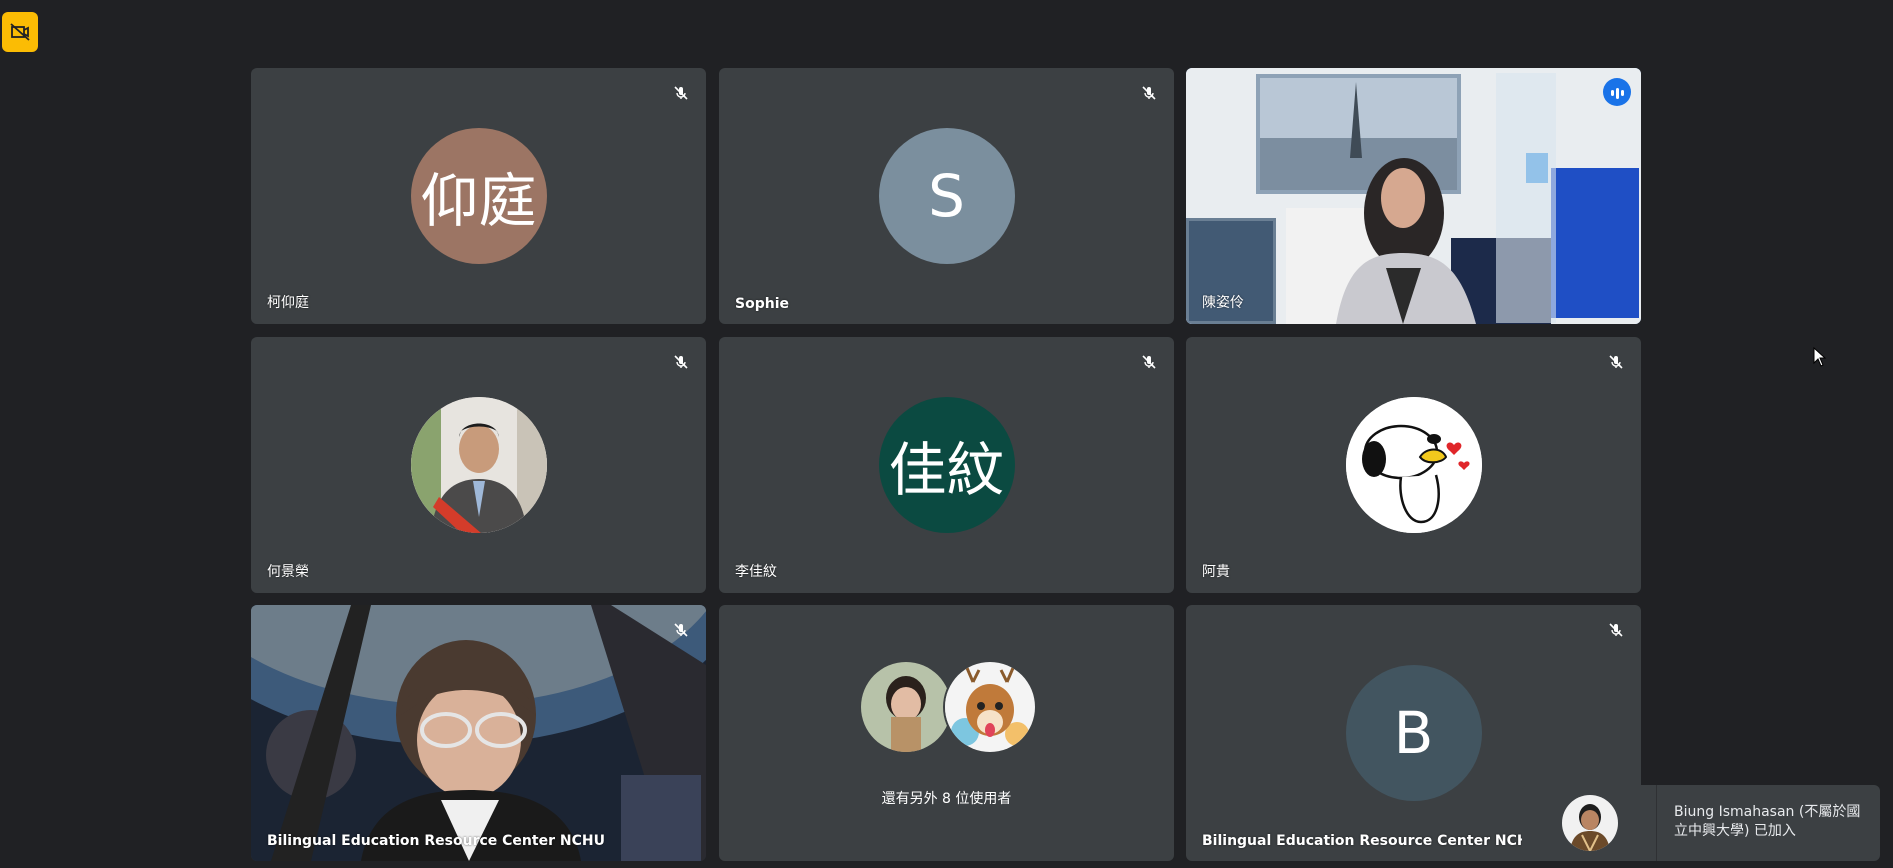 Image resolution: width=1893 pixels, height=868 pixels. Describe the element at coordinates (762, 304) in the screenshot. I see `participant-name: Sophie` at that location.